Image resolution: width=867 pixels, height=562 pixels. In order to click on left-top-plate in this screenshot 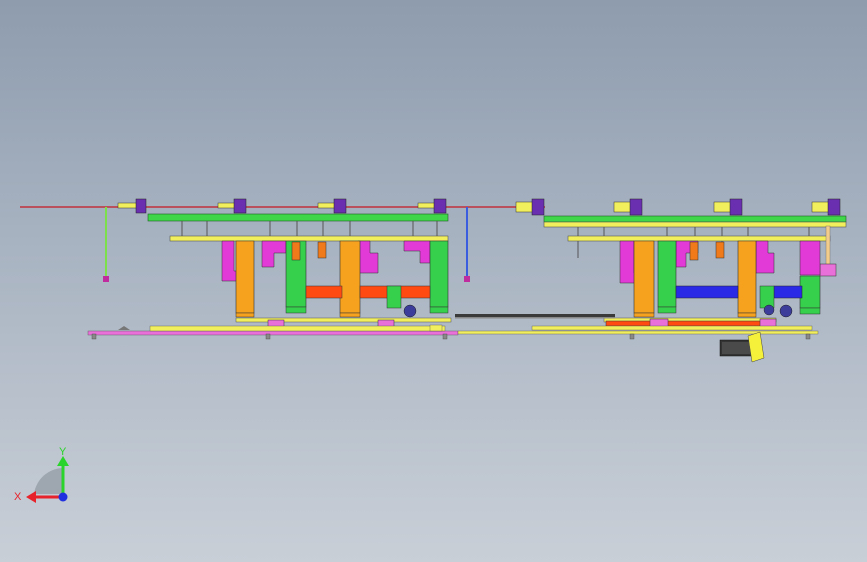, I will do `click(298, 217)`.